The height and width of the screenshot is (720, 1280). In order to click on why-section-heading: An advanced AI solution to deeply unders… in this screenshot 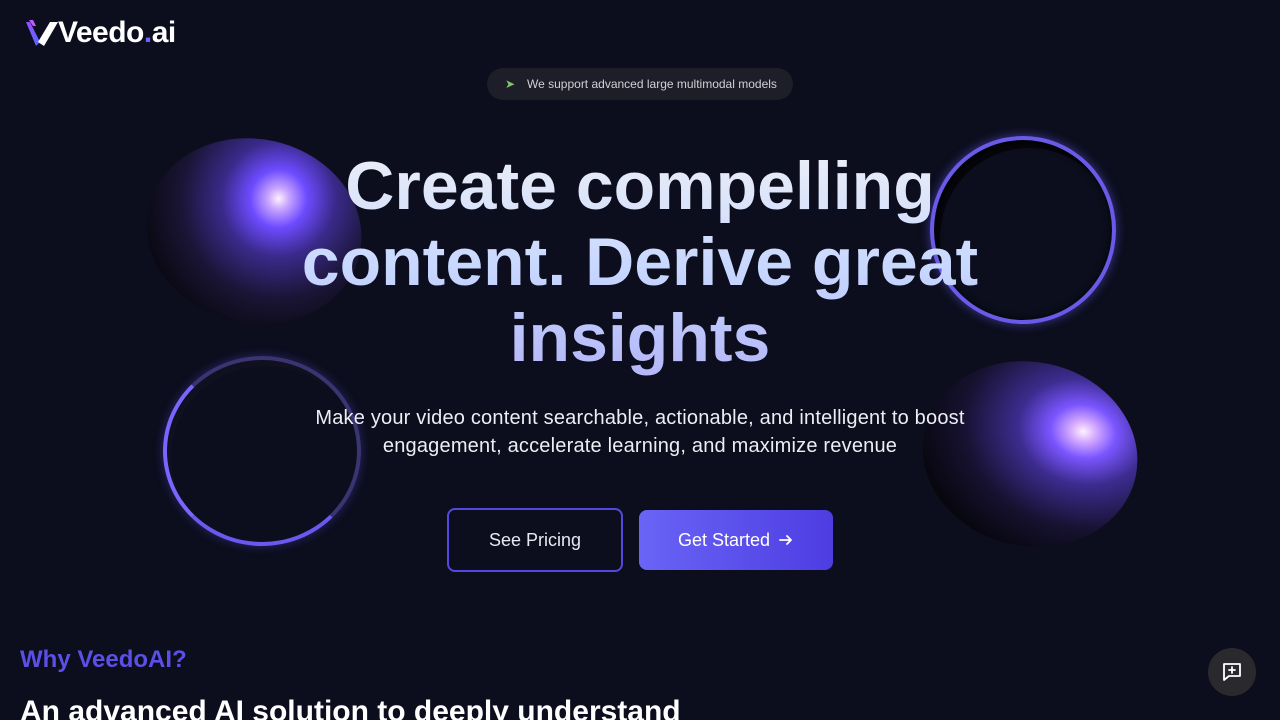, I will do `click(350, 707)`.